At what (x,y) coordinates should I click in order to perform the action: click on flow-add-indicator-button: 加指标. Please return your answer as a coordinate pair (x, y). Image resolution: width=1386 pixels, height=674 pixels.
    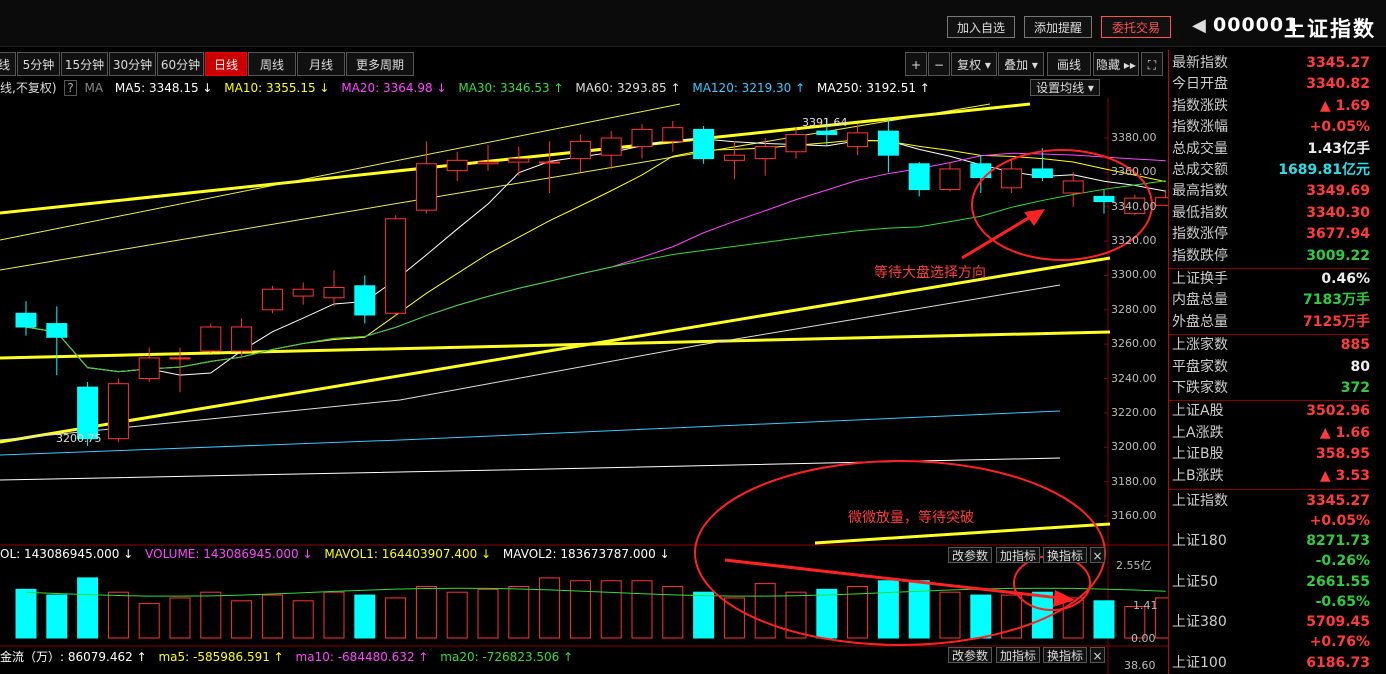
    Looking at the image, I should click on (1018, 655).